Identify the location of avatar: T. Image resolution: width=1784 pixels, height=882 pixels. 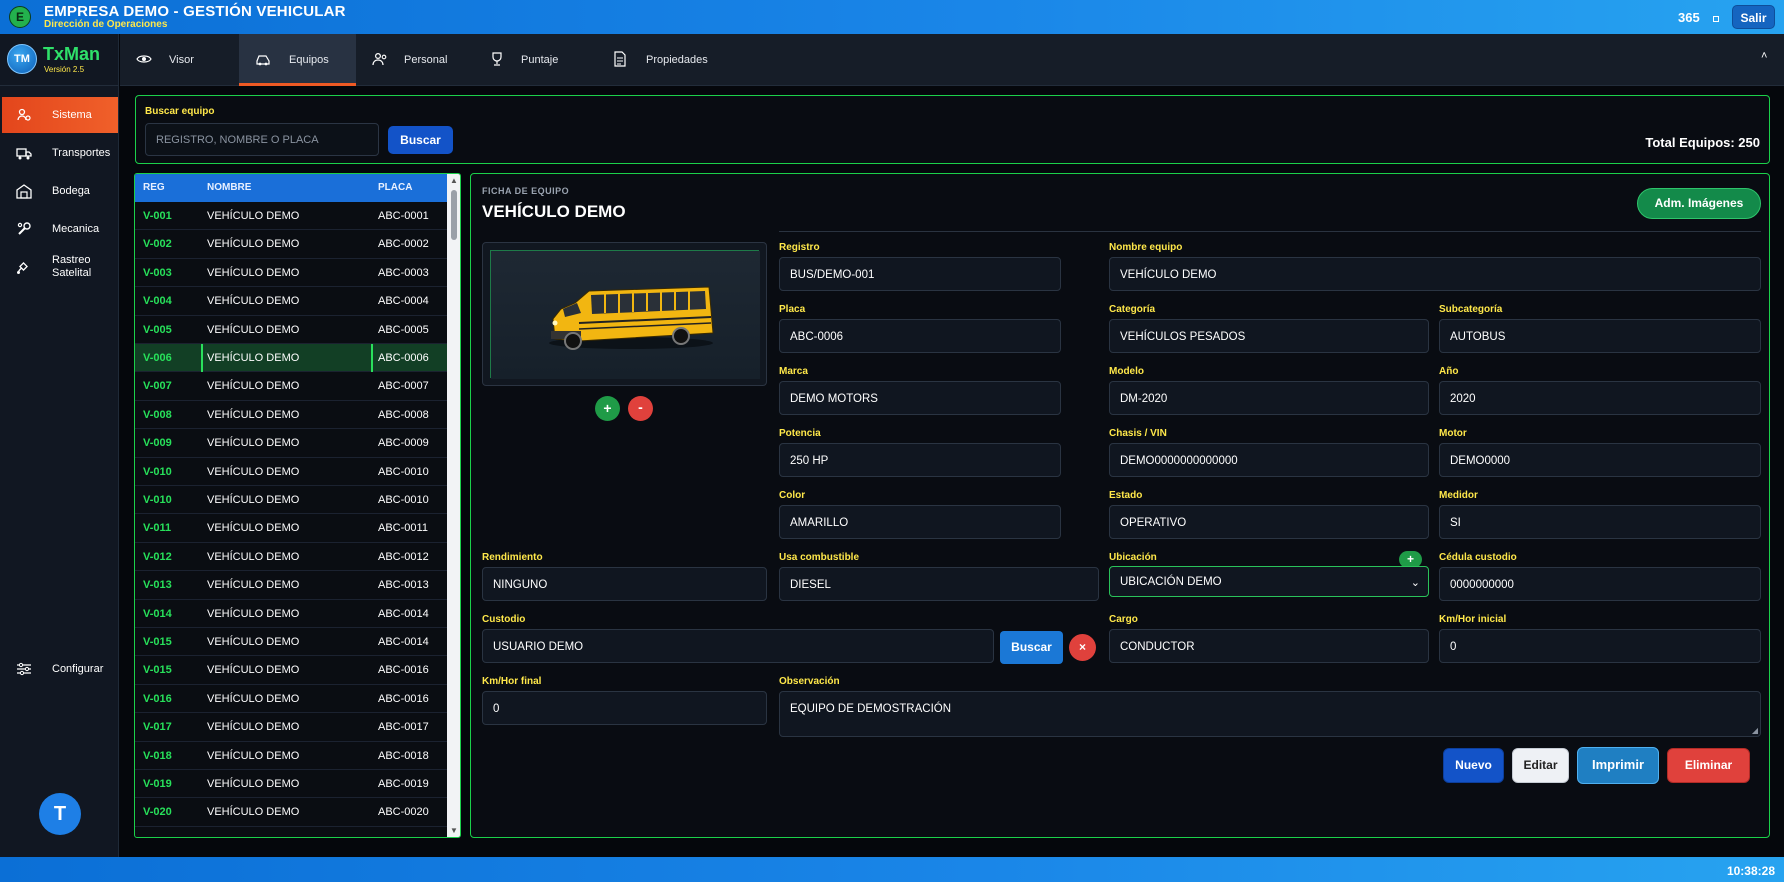
(60, 814).